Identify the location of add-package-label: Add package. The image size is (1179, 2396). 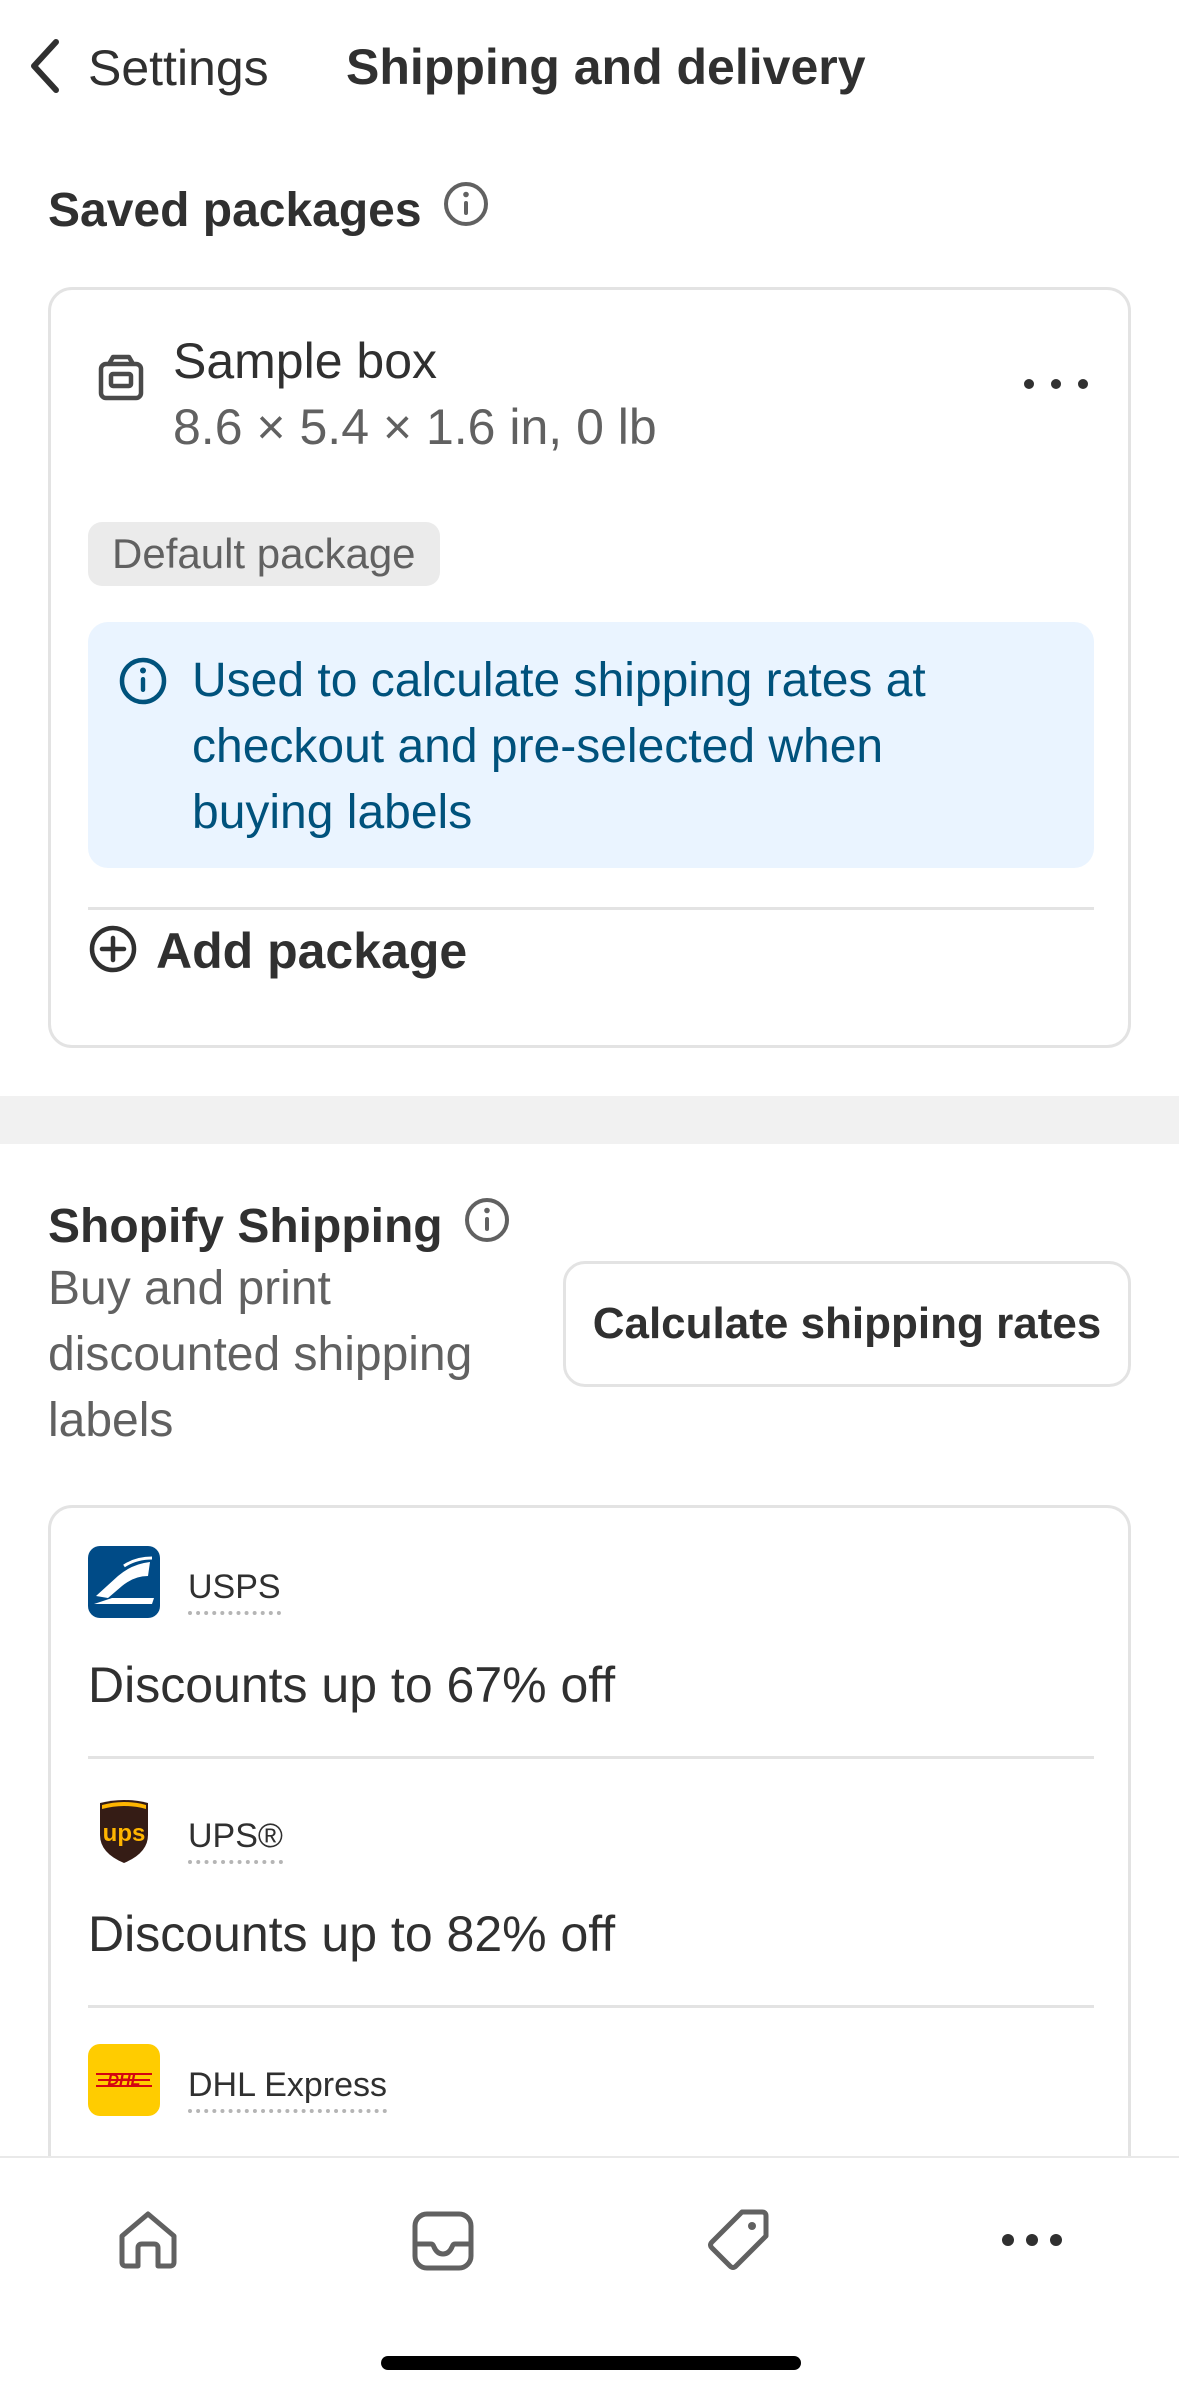
(312, 951).